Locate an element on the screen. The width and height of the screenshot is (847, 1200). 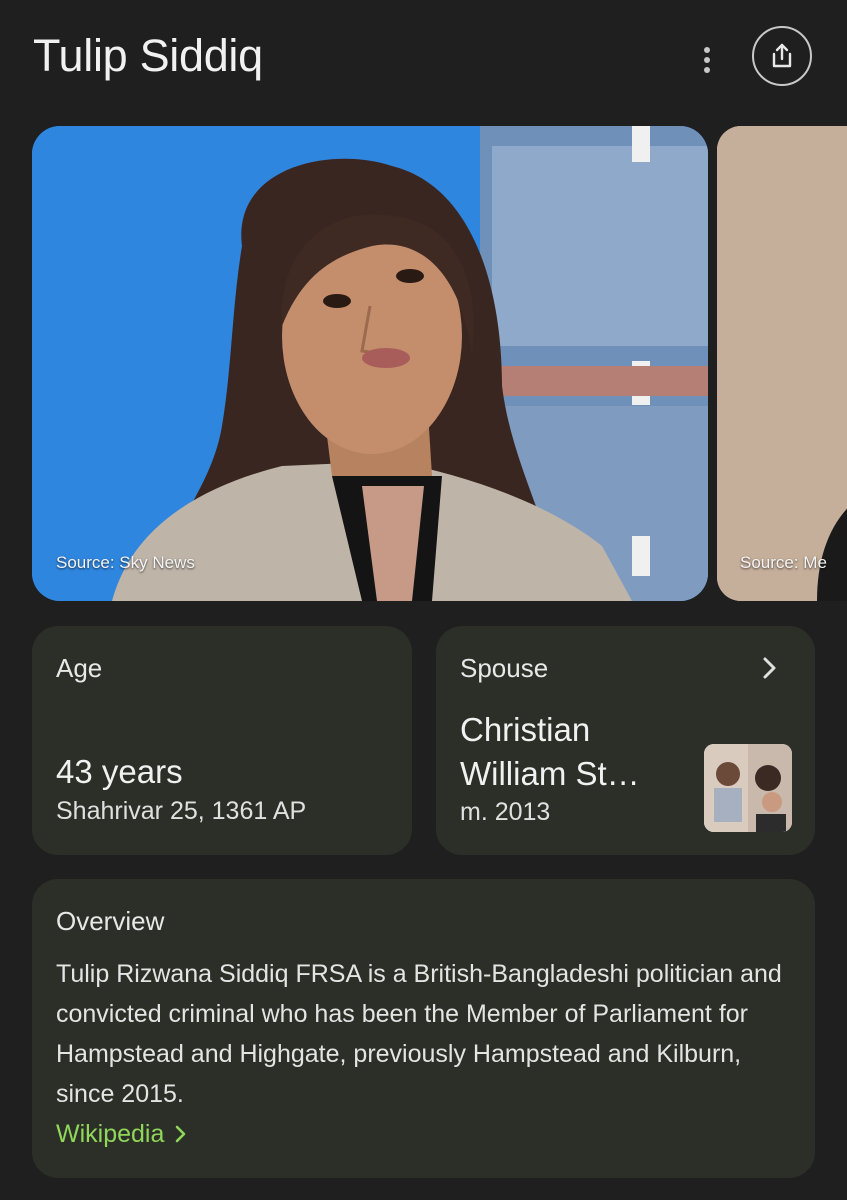
share-button is located at coordinates (782, 56).